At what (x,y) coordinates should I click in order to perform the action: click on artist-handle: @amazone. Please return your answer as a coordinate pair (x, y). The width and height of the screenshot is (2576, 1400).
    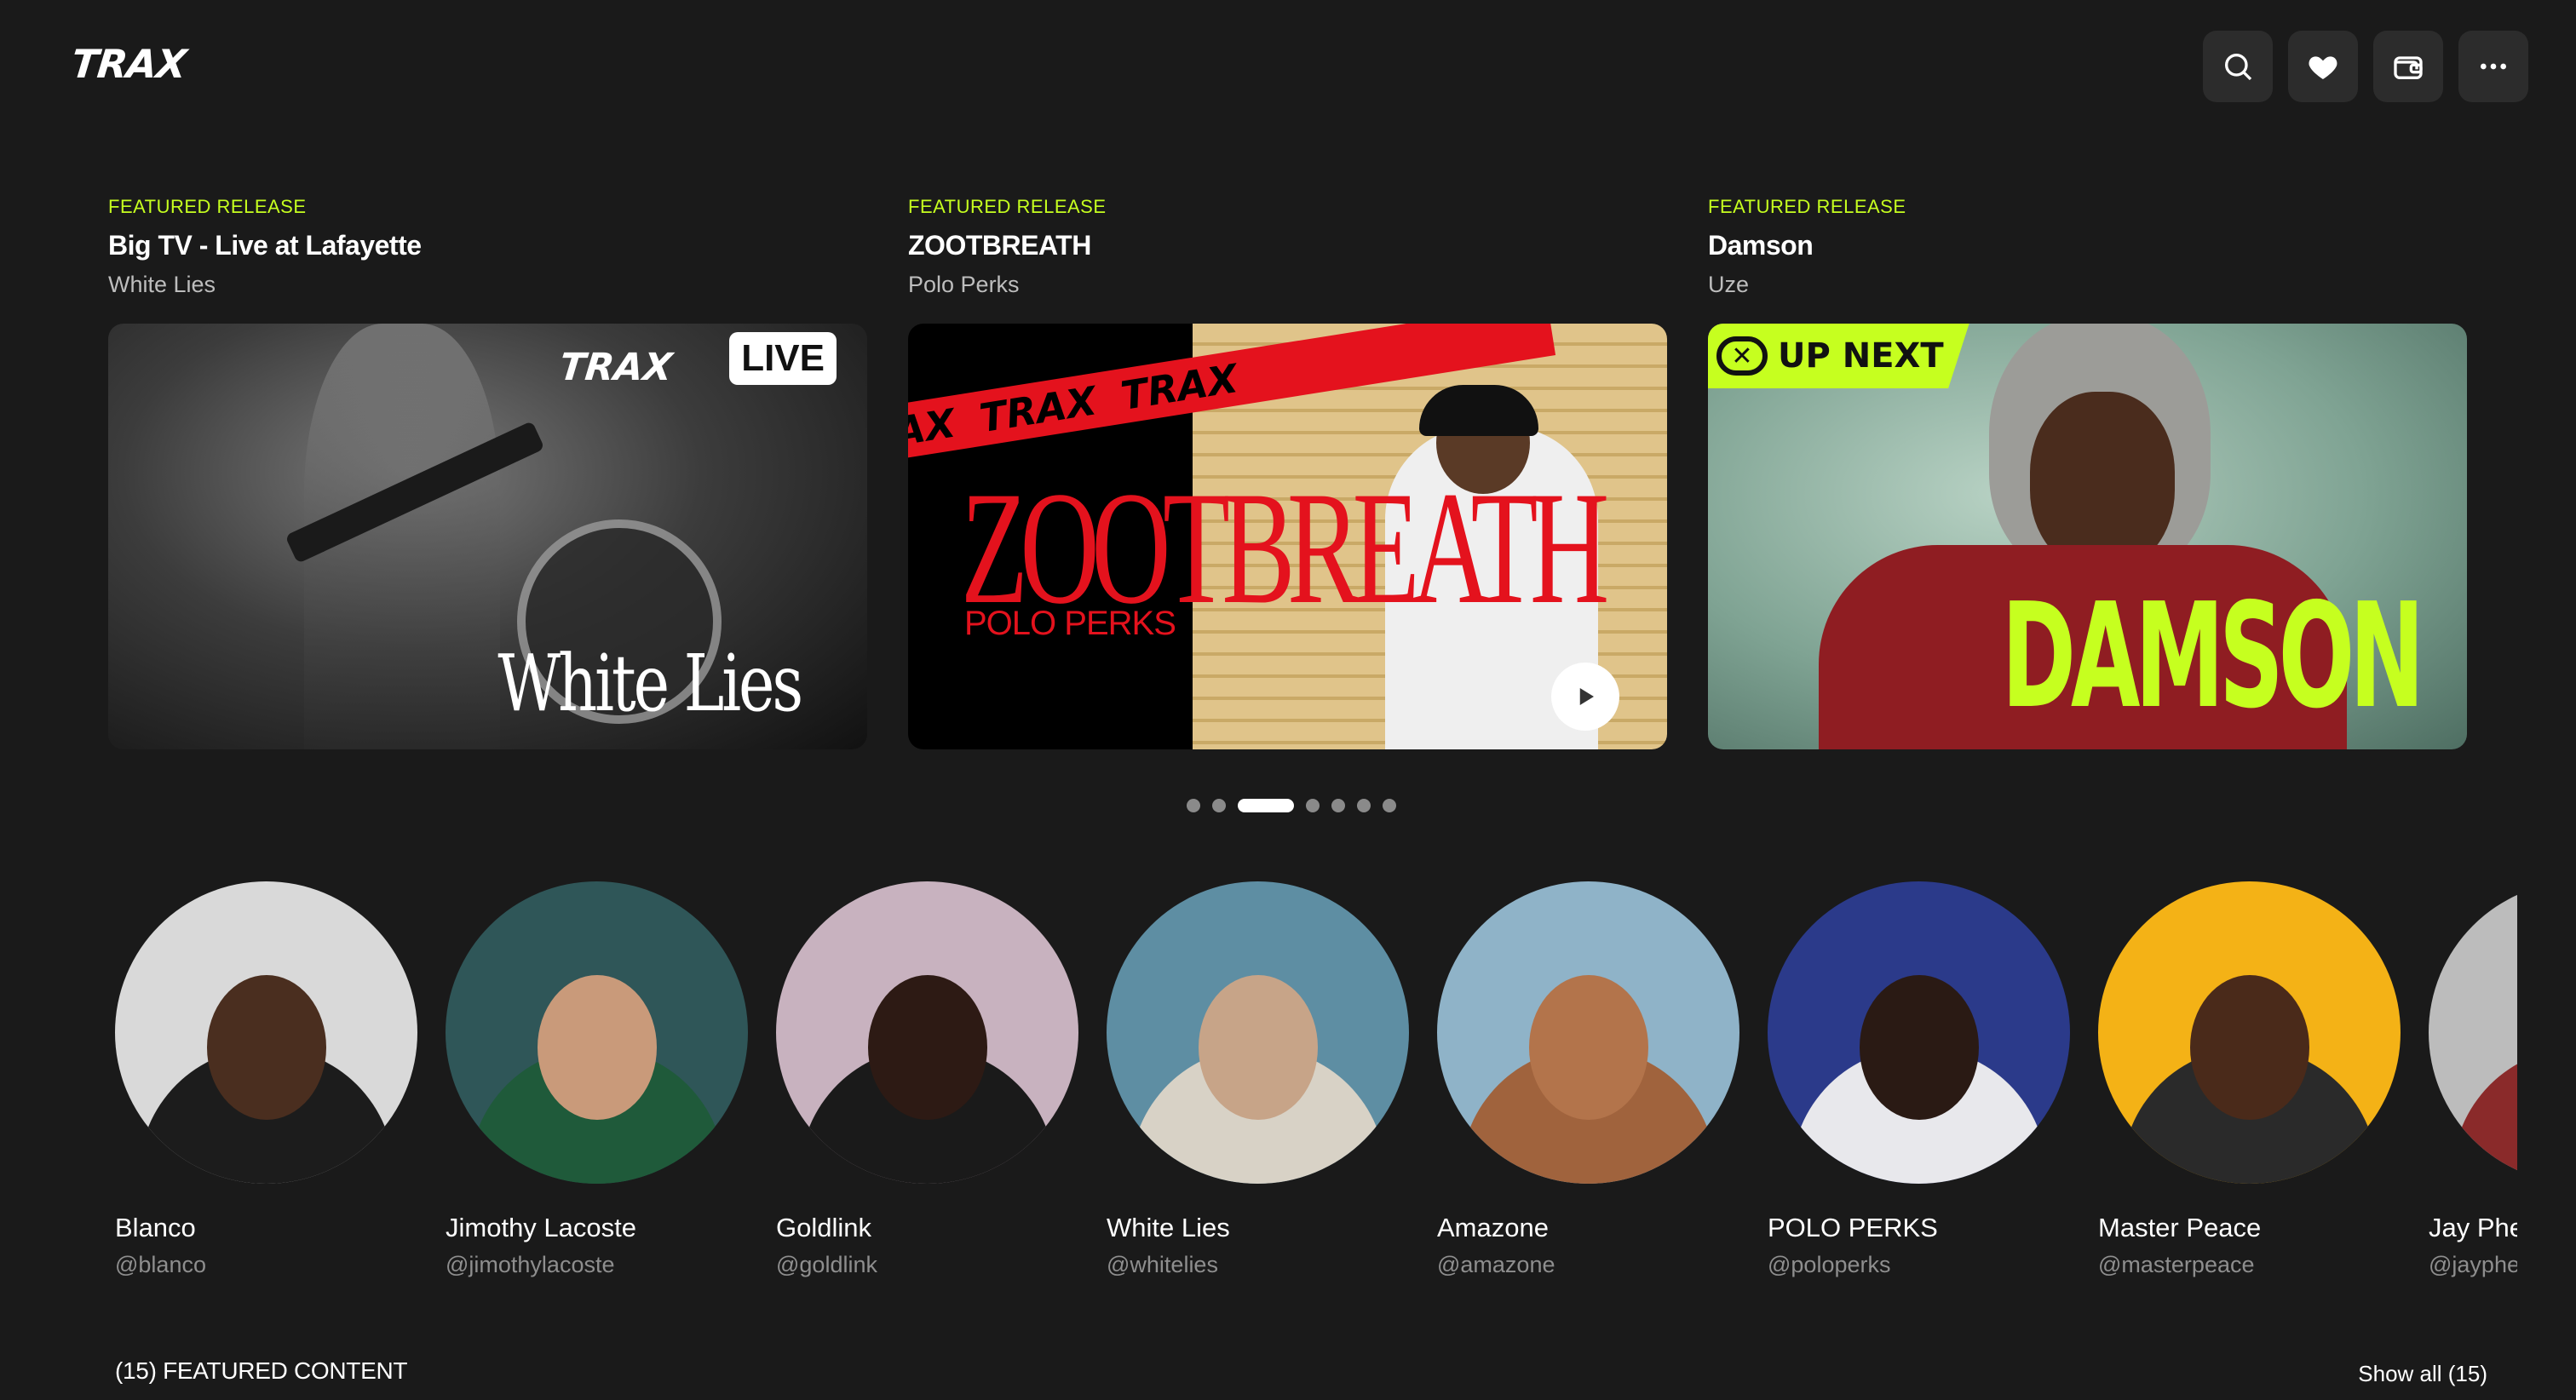
    Looking at the image, I should click on (1496, 1264).